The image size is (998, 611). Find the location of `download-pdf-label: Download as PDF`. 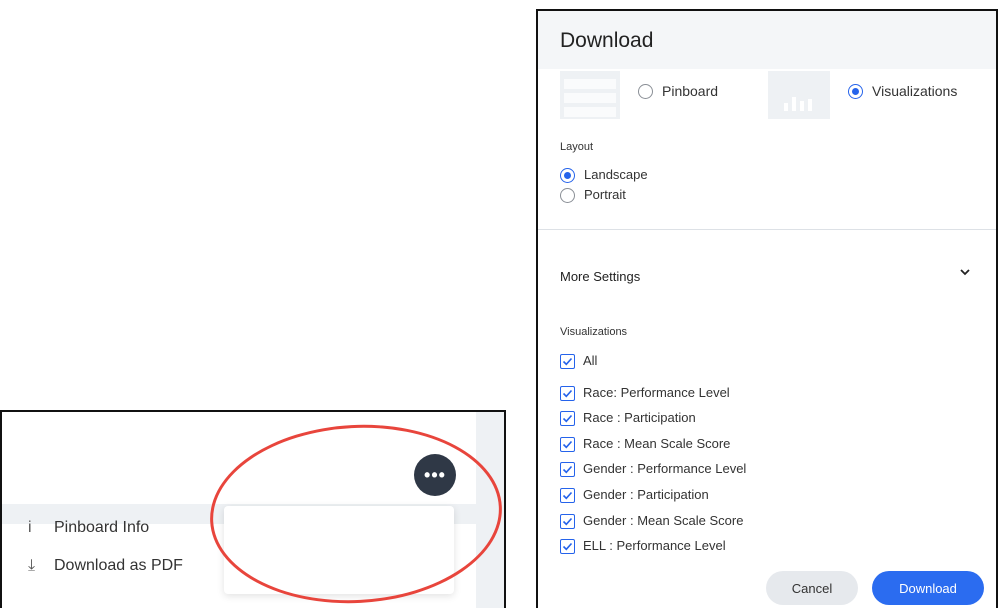

download-pdf-label: Download as PDF is located at coordinates (118, 565).